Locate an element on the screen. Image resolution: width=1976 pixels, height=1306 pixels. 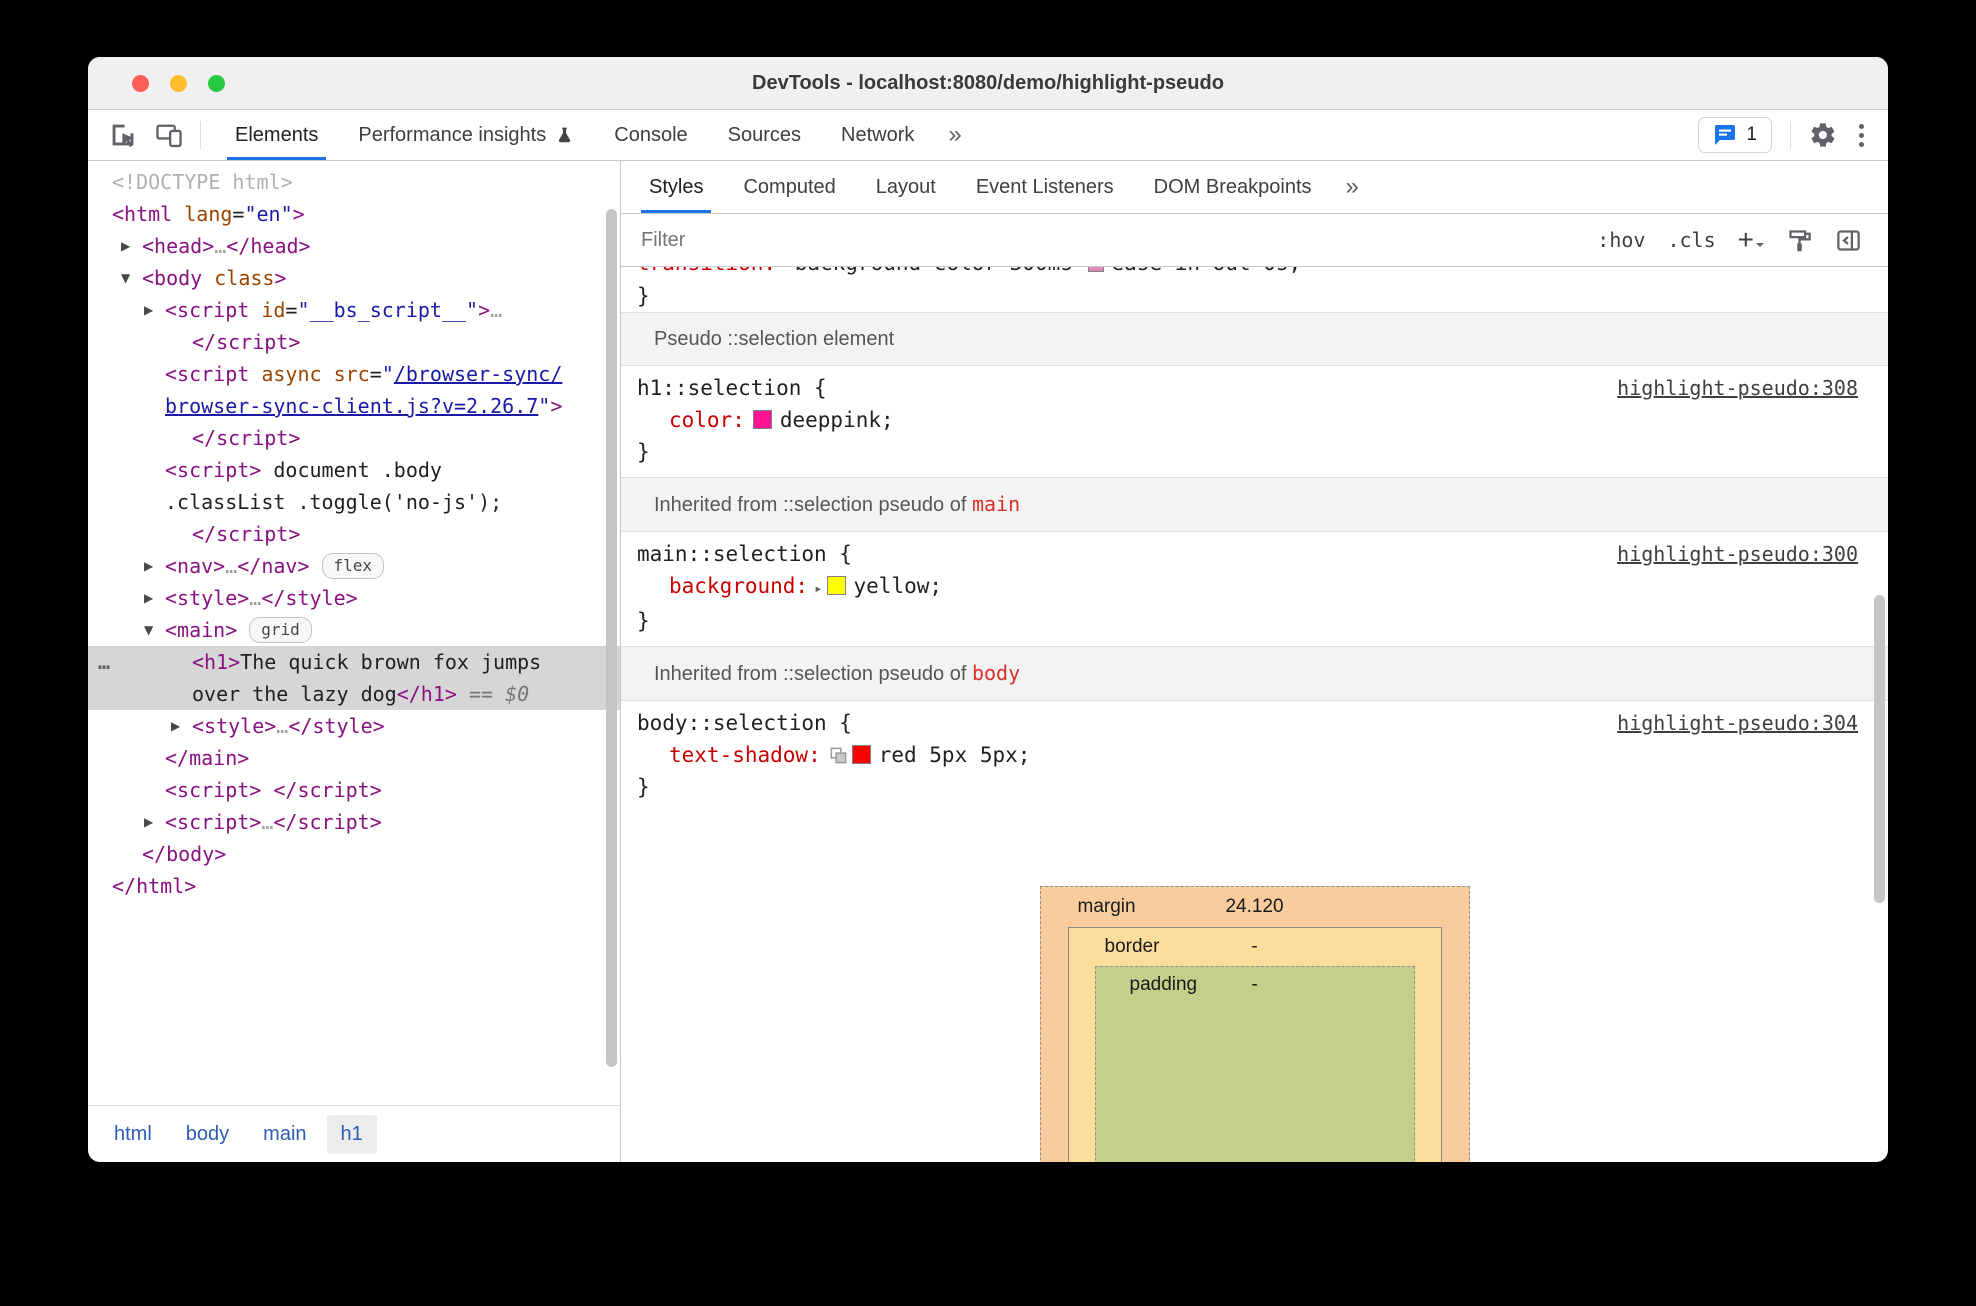
tab-label: Elements is located at coordinates (277, 134).